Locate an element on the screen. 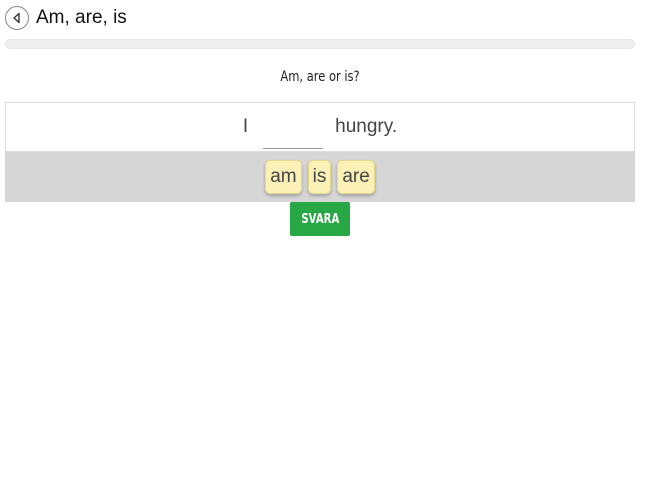 This screenshot has width=650, height=500. submit-button: SVARA is located at coordinates (320, 219).